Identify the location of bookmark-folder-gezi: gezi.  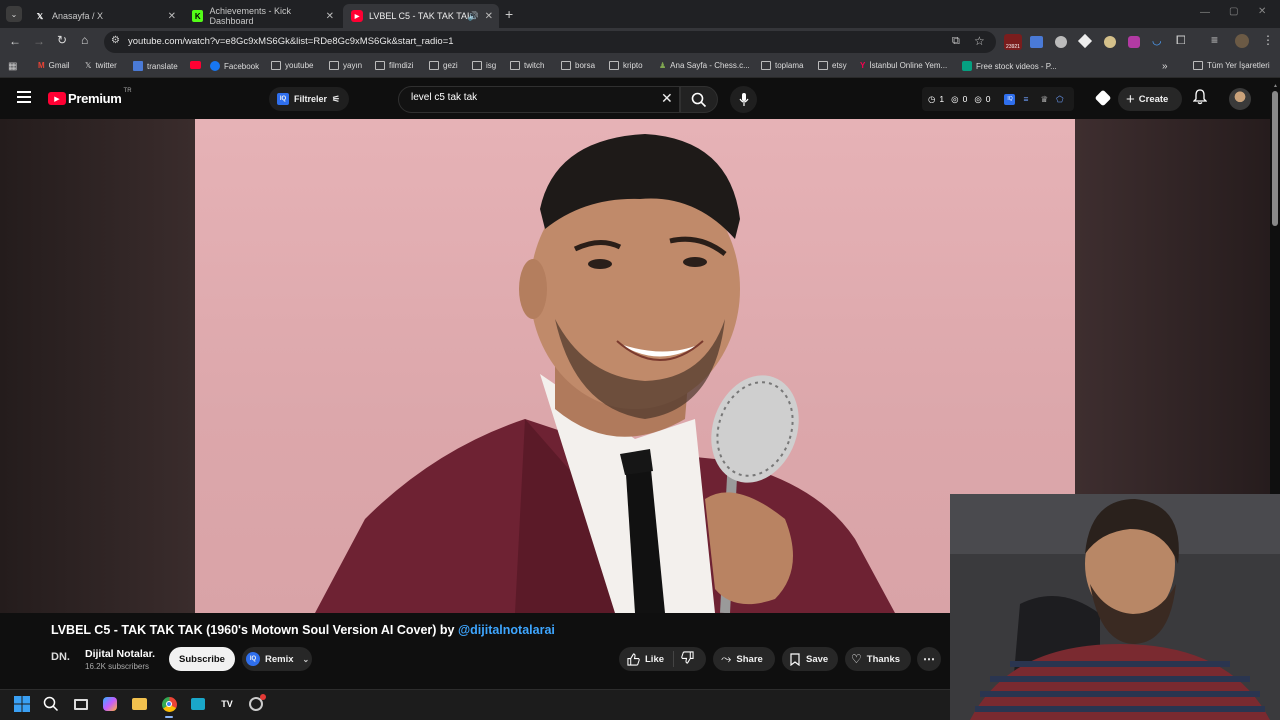
(443, 65).